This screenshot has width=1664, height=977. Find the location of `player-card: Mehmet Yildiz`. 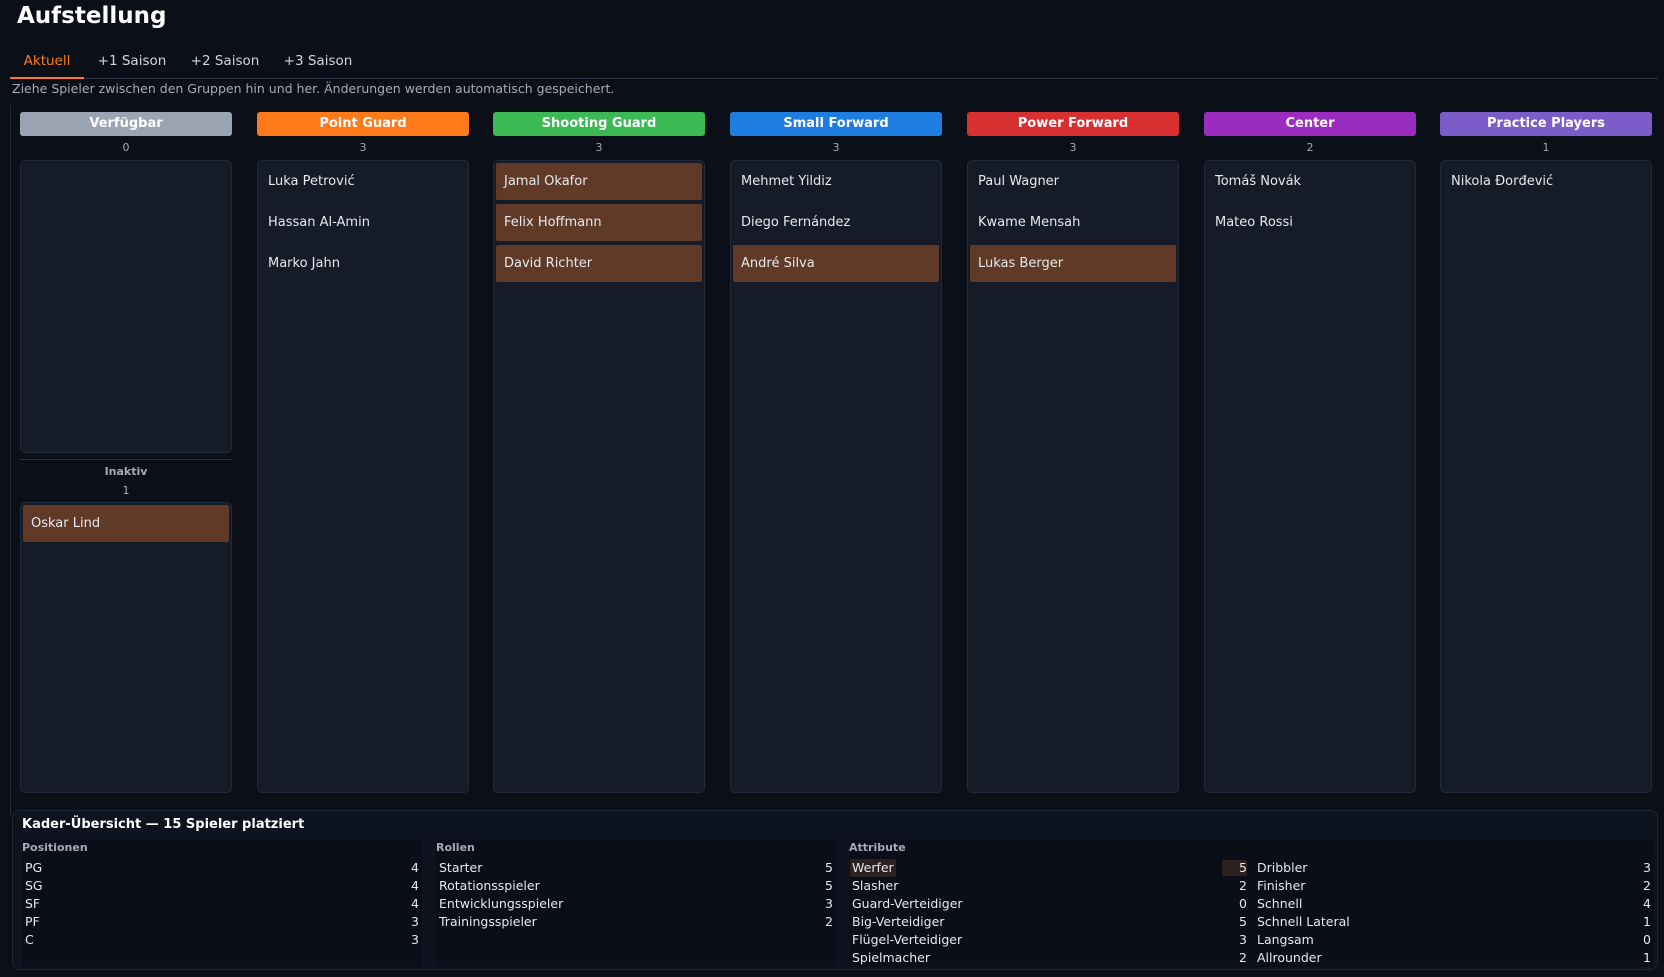

player-card: Mehmet Yildiz is located at coordinates (836, 181).